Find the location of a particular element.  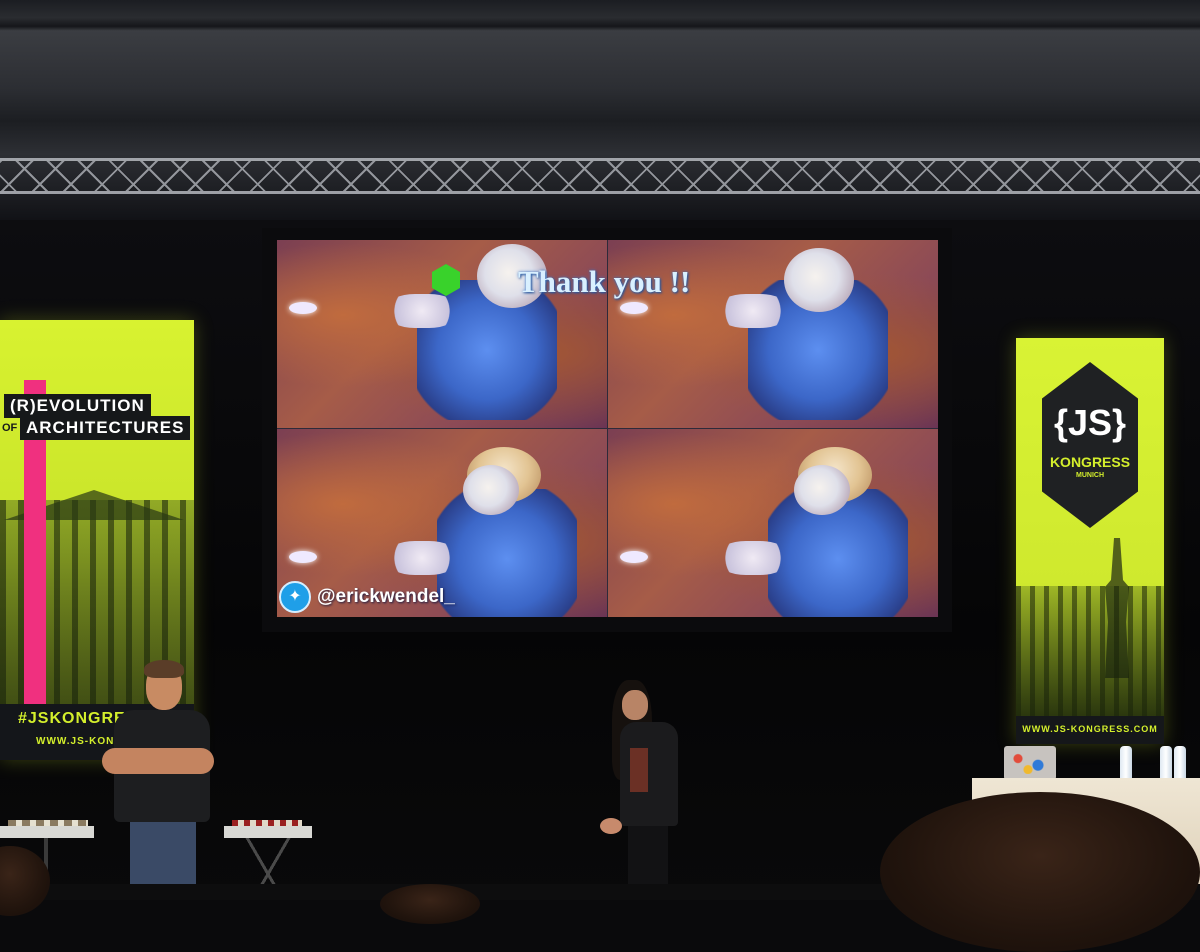

lighting-truss-top is located at coordinates (600, 176).